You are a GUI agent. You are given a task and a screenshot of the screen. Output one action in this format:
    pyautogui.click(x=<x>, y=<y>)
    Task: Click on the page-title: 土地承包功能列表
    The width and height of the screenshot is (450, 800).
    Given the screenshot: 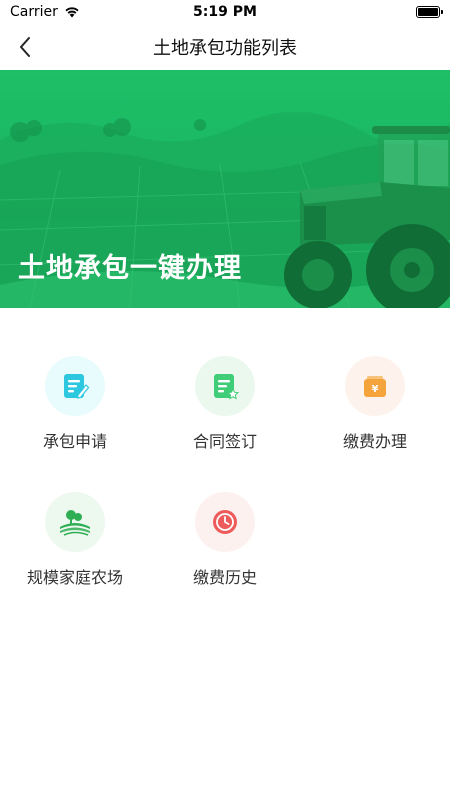 What is the action you would take?
    pyautogui.click(x=225, y=48)
    